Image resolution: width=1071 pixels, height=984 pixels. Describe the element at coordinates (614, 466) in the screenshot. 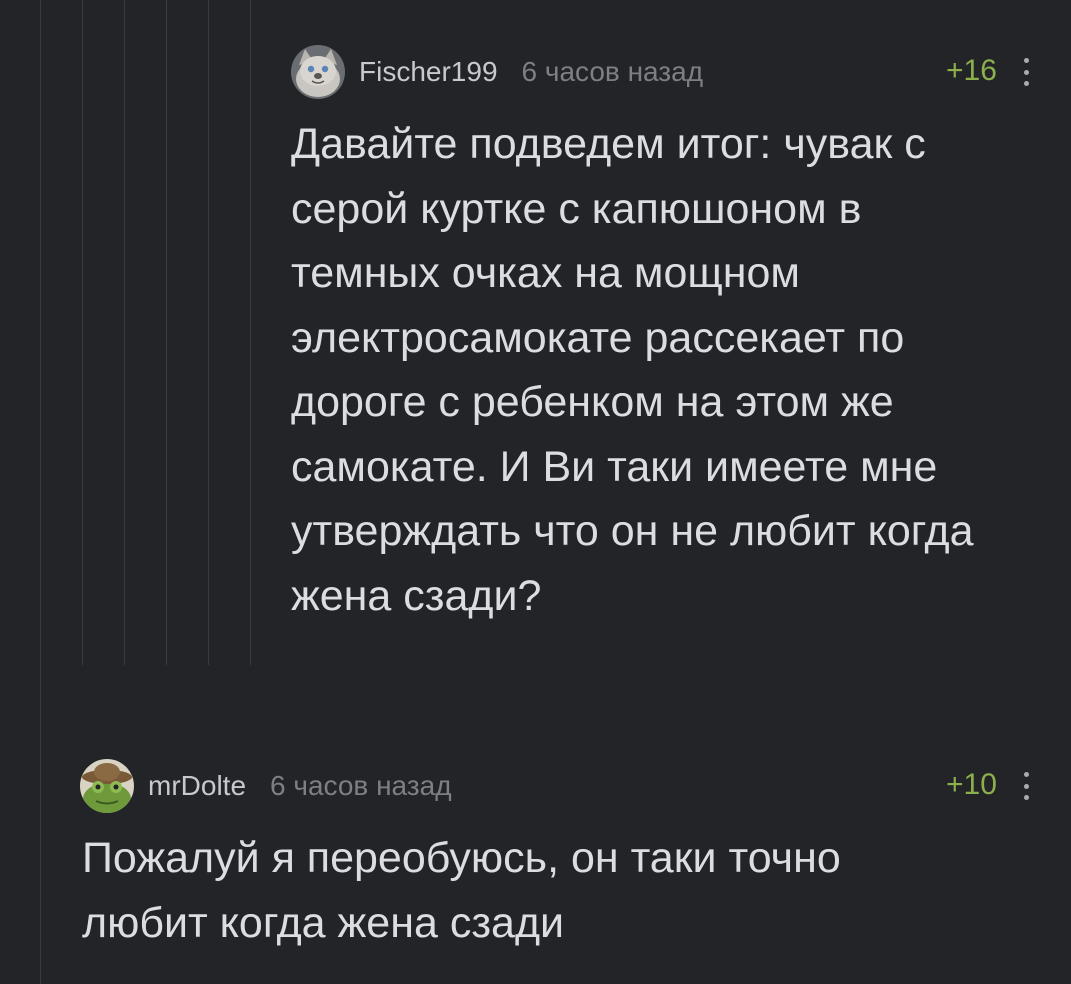

I see `comment-text-line: самокате. И Ви таки имеете мне` at that location.